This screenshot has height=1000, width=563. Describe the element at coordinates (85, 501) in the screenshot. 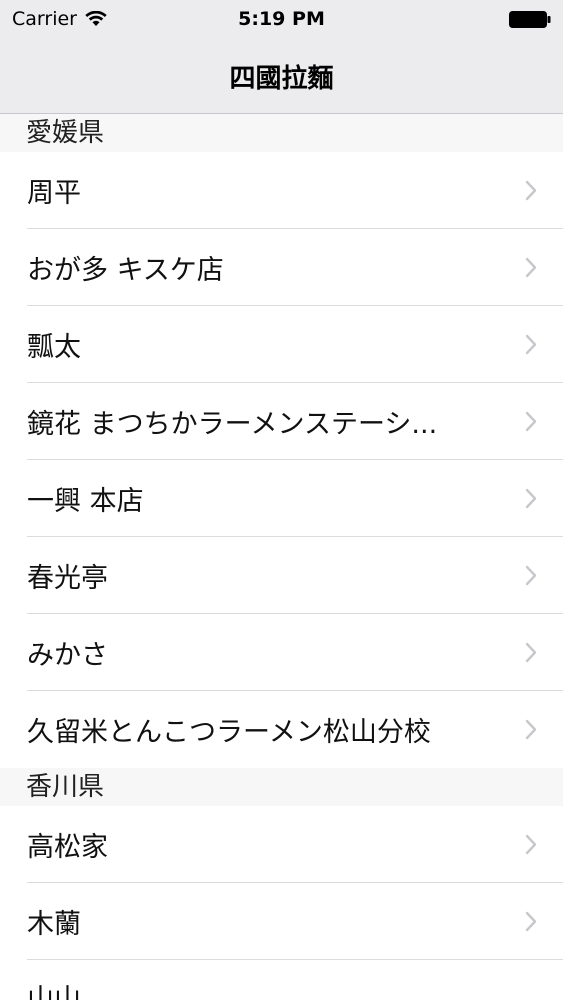

I see `list-item-label: 一興 本店` at that location.